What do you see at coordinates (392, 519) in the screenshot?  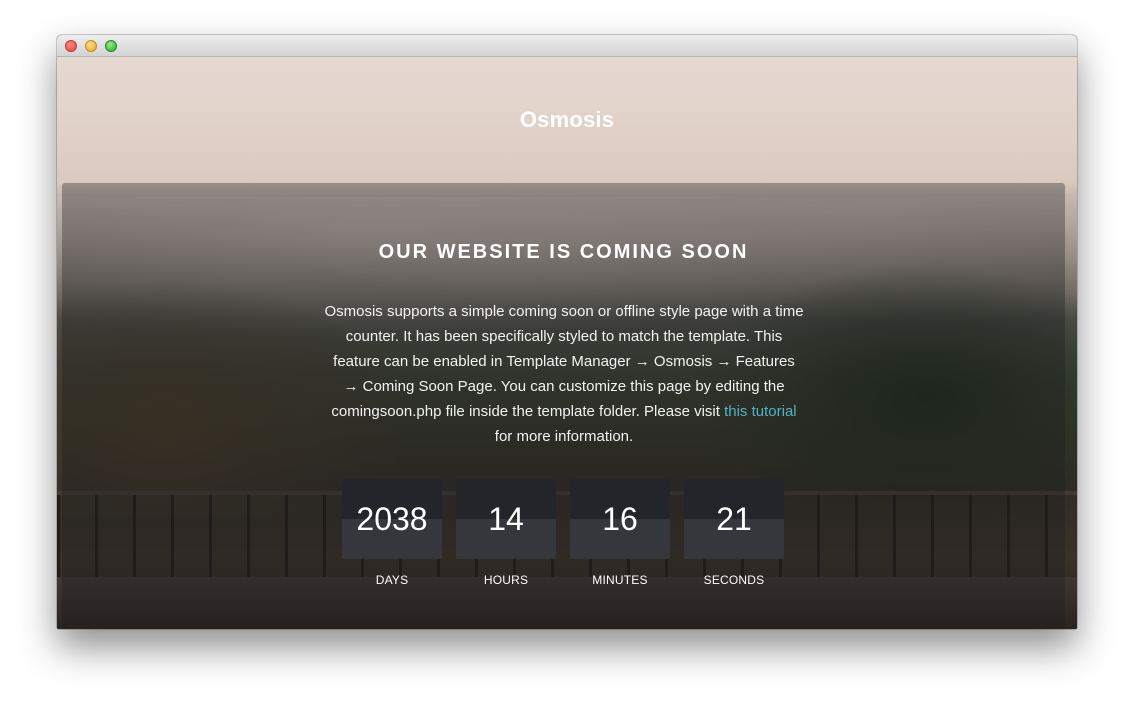 I see `days-value: 2038` at bounding box center [392, 519].